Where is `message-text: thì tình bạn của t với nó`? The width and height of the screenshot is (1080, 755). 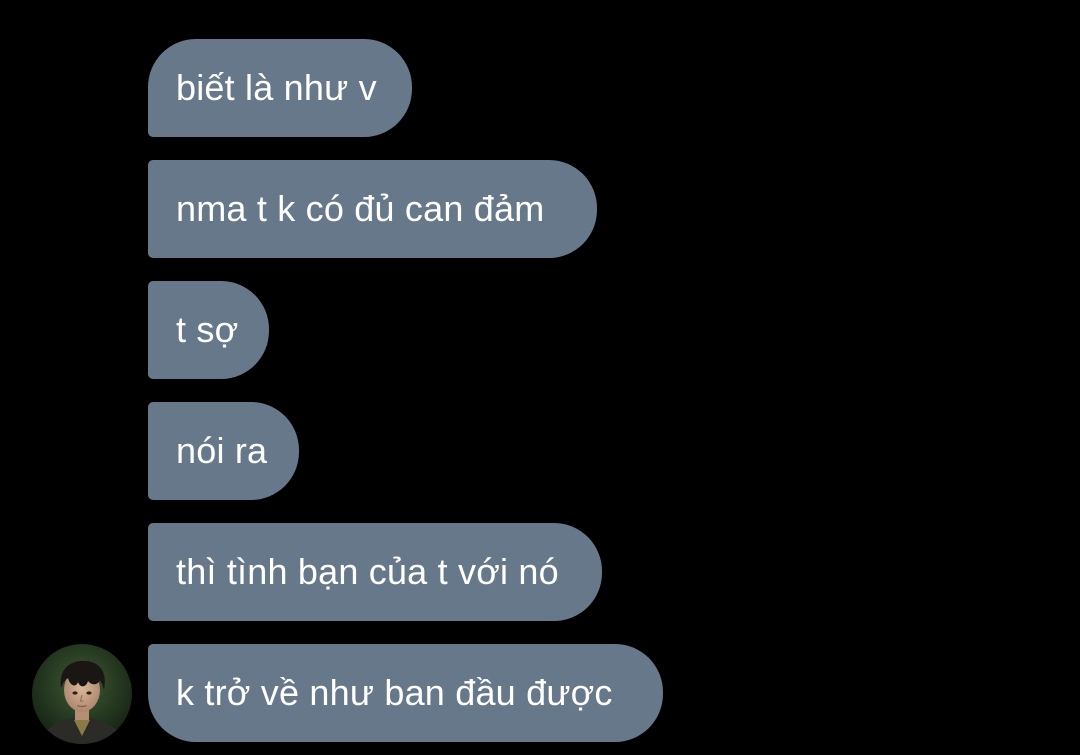 message-text: thì tình bạn của t với nó is located at coordinates (367, 571).